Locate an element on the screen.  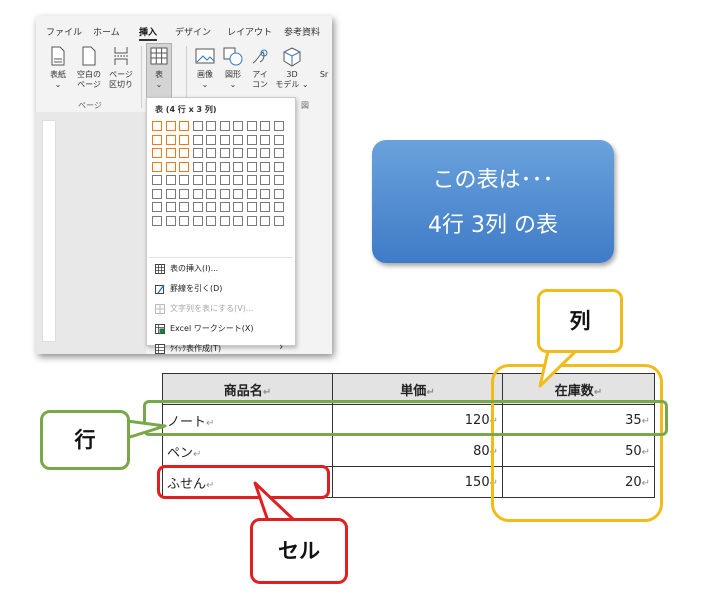
draw-table-item: 罫線を引く(D) is located at coordinates (188, 288).